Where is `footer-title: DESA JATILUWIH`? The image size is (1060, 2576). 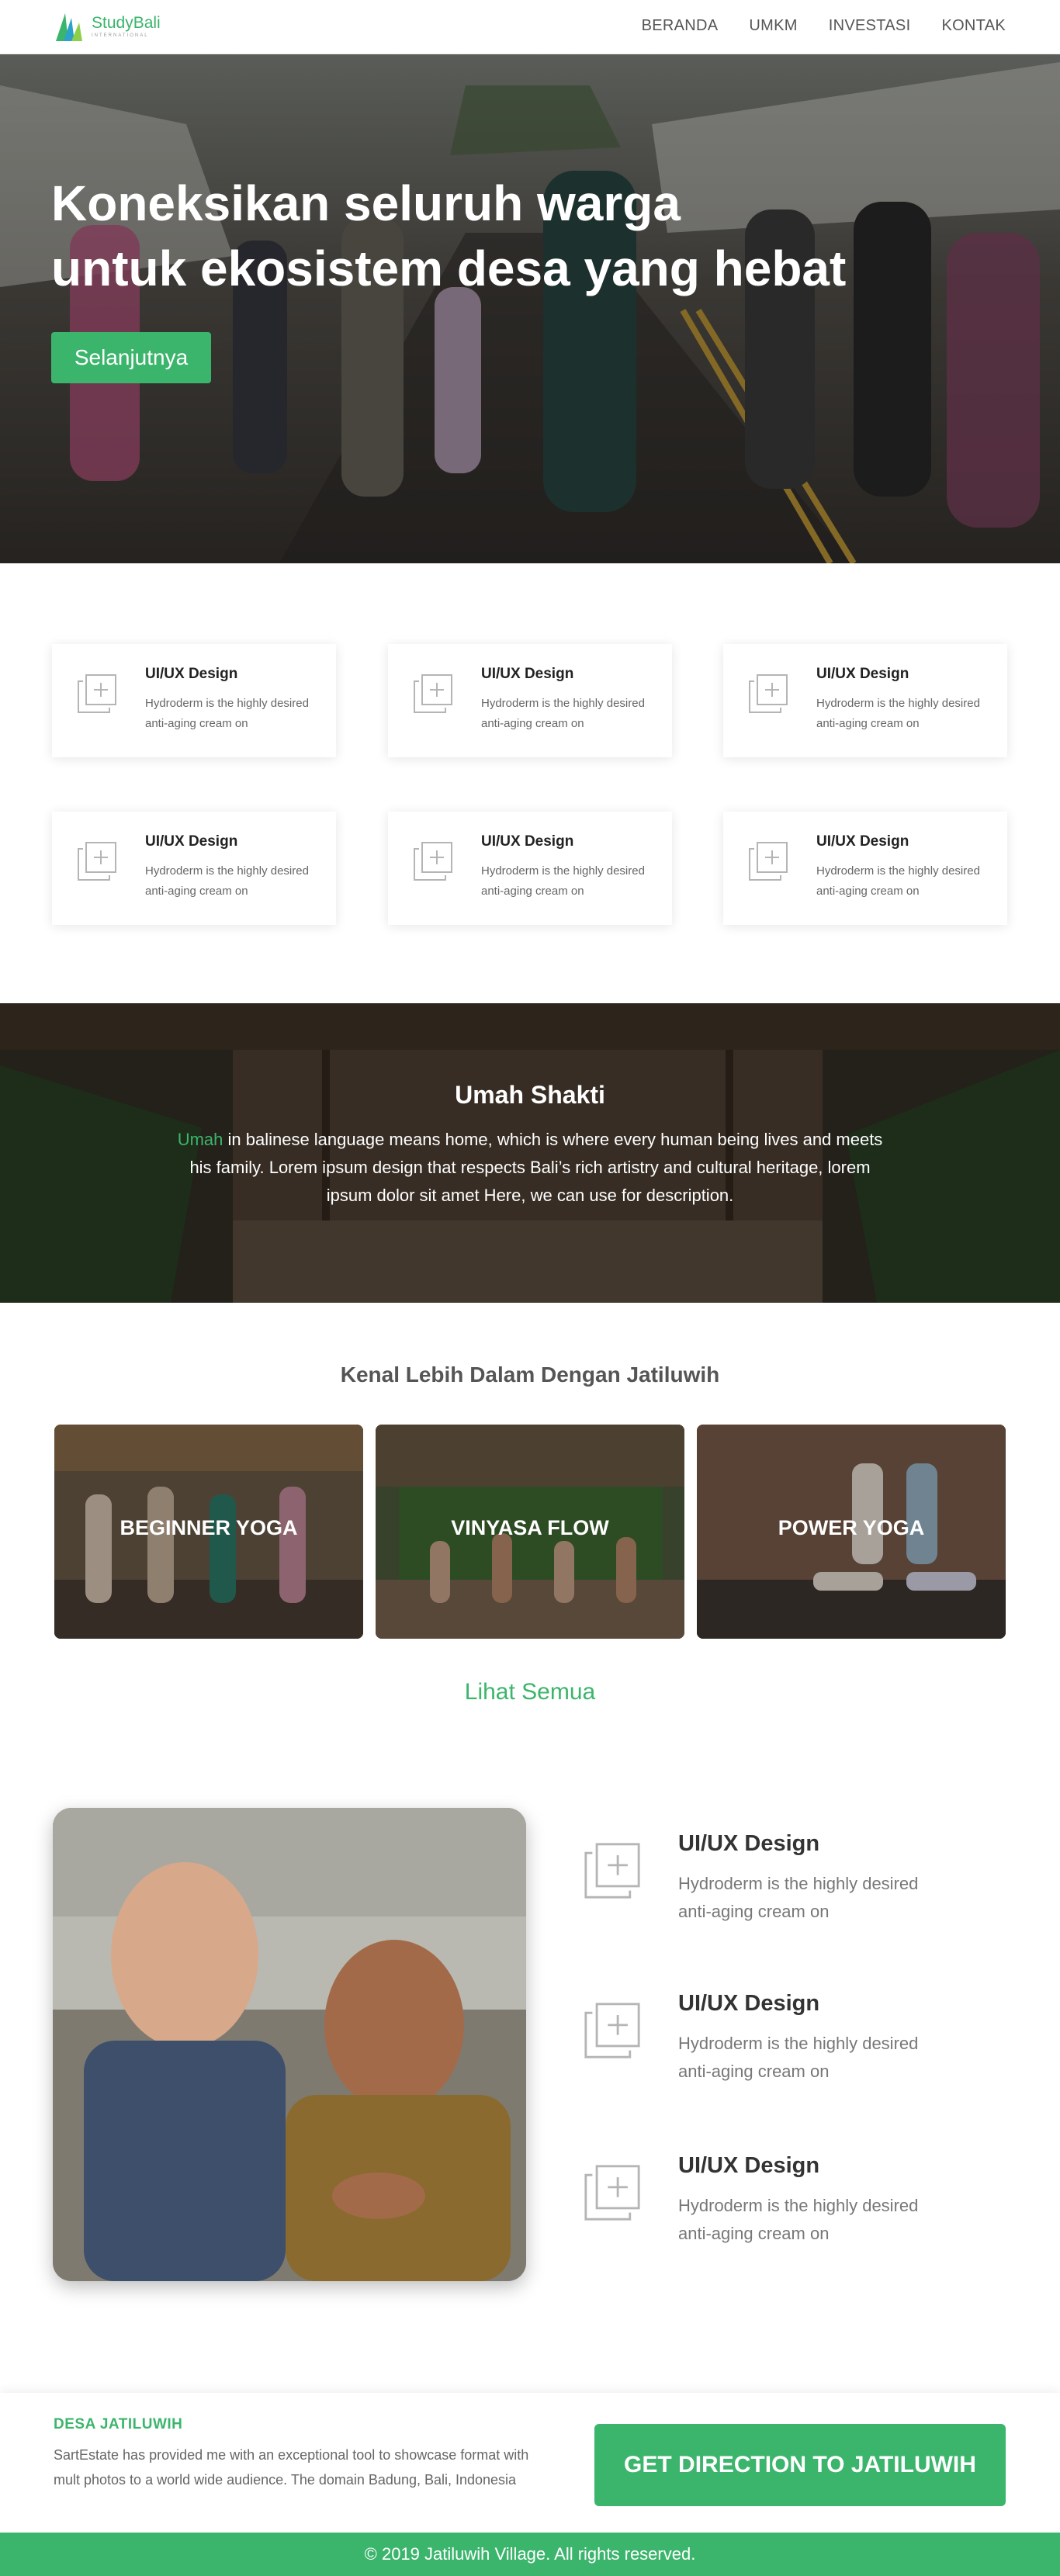 footer-title: DESA JATILUWIH is located at coordinates (118, 2424).